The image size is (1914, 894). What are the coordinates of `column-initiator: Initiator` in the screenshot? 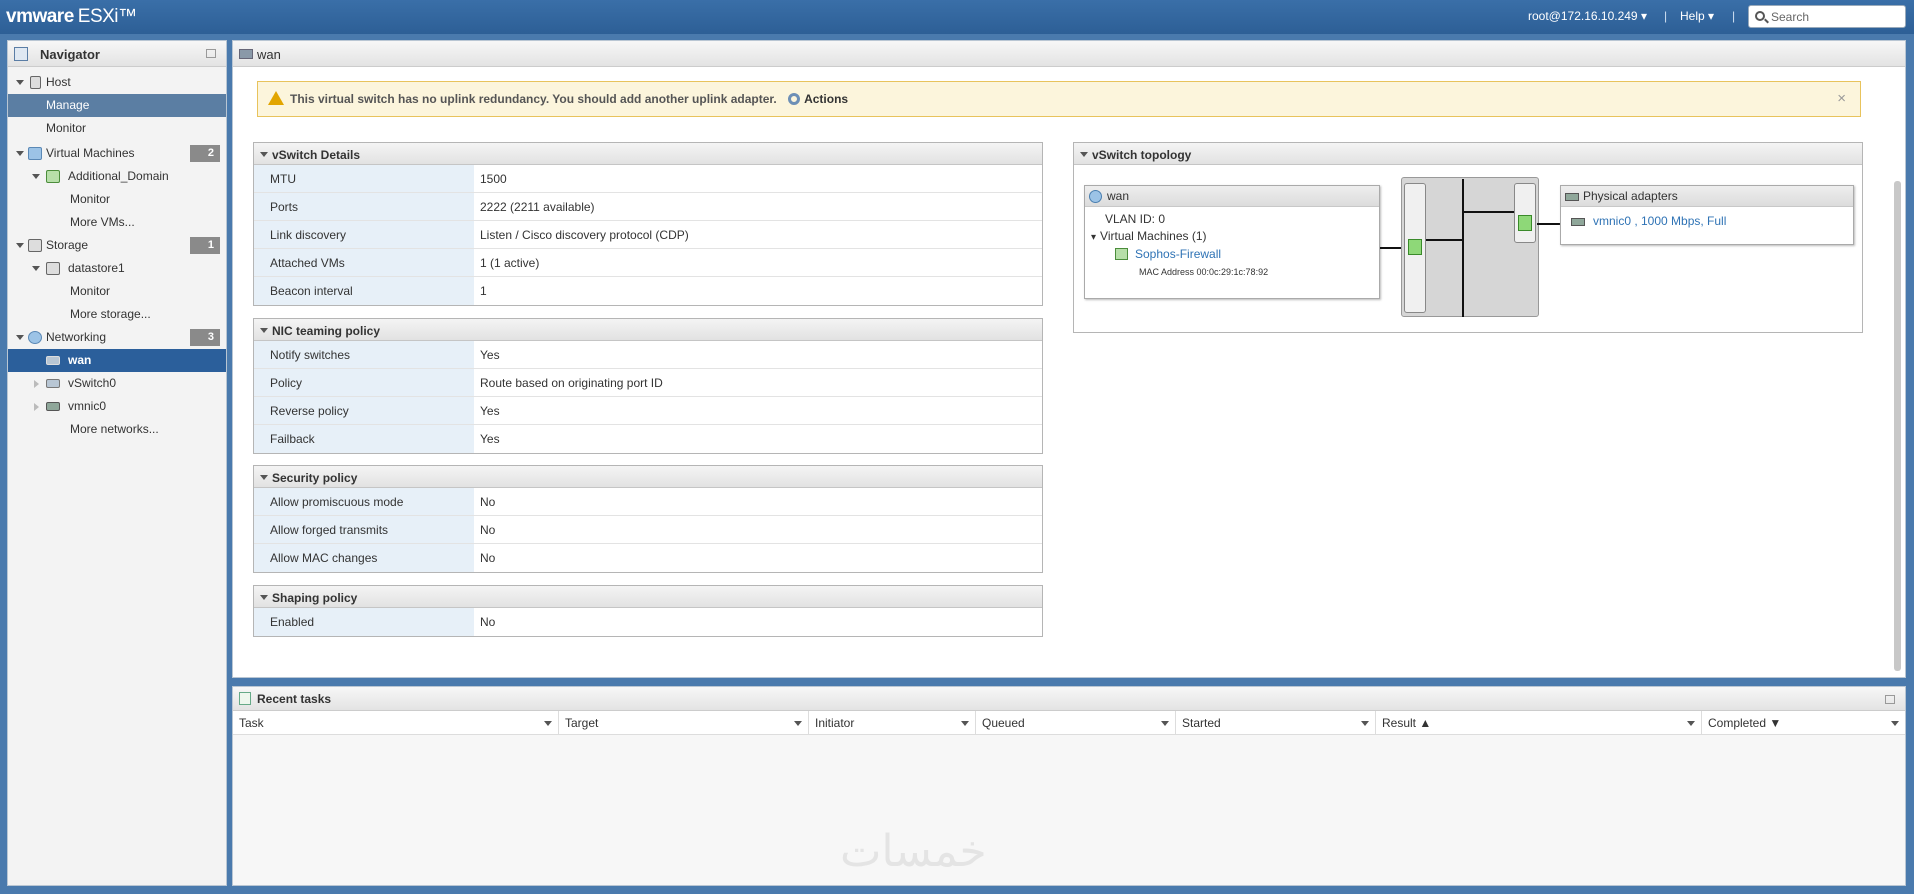 It's located at (892, 722).